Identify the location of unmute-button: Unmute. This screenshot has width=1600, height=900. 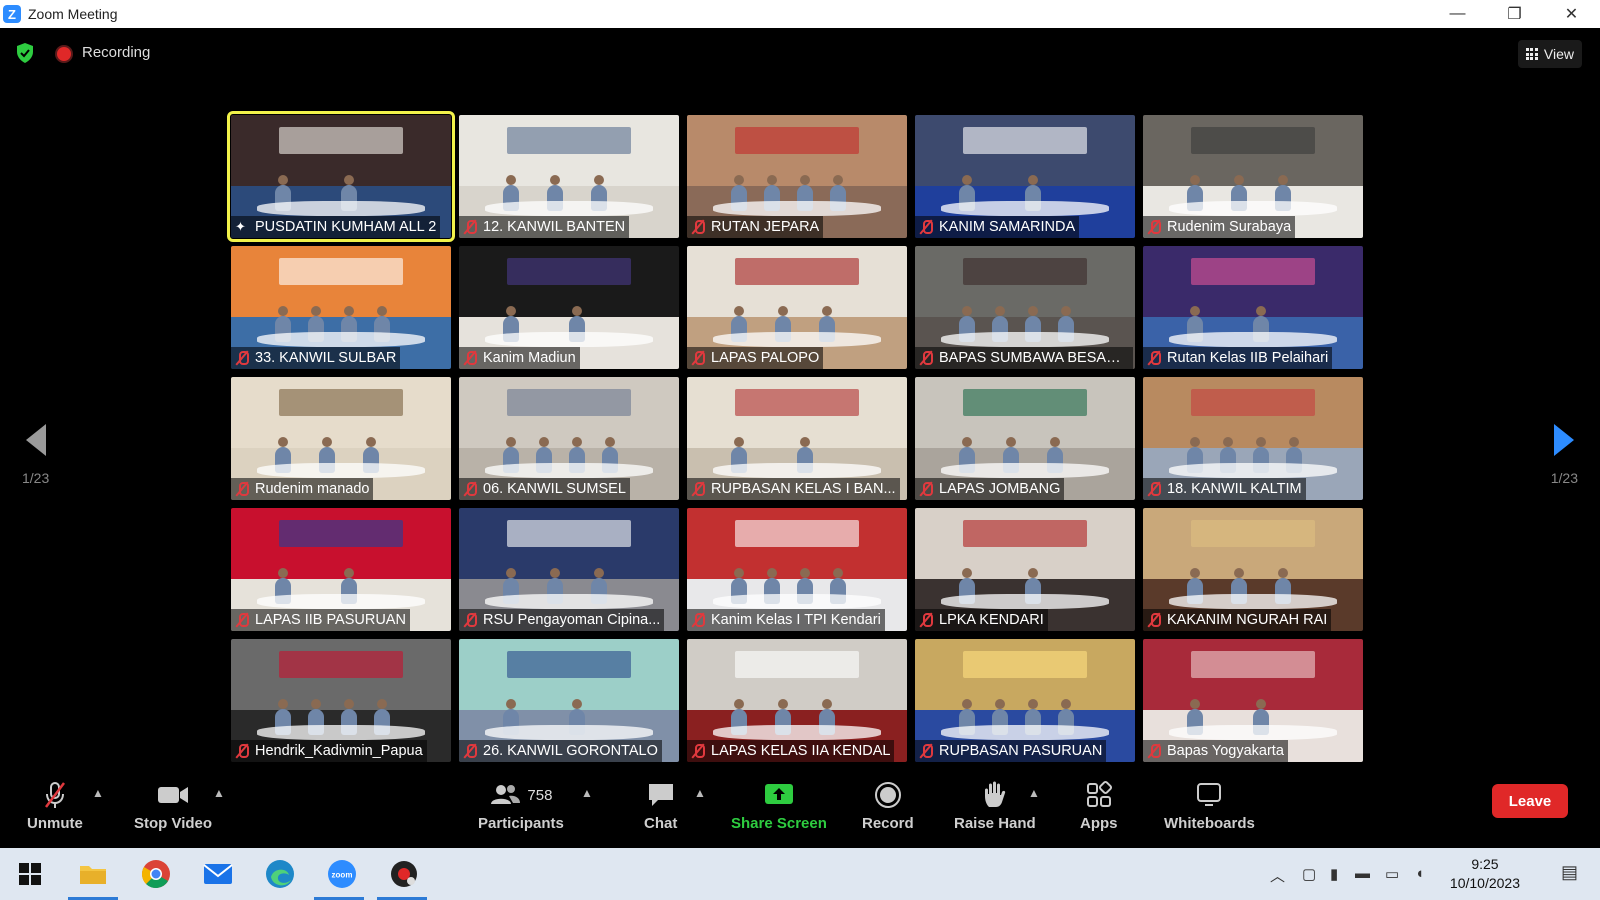
(55, 806).